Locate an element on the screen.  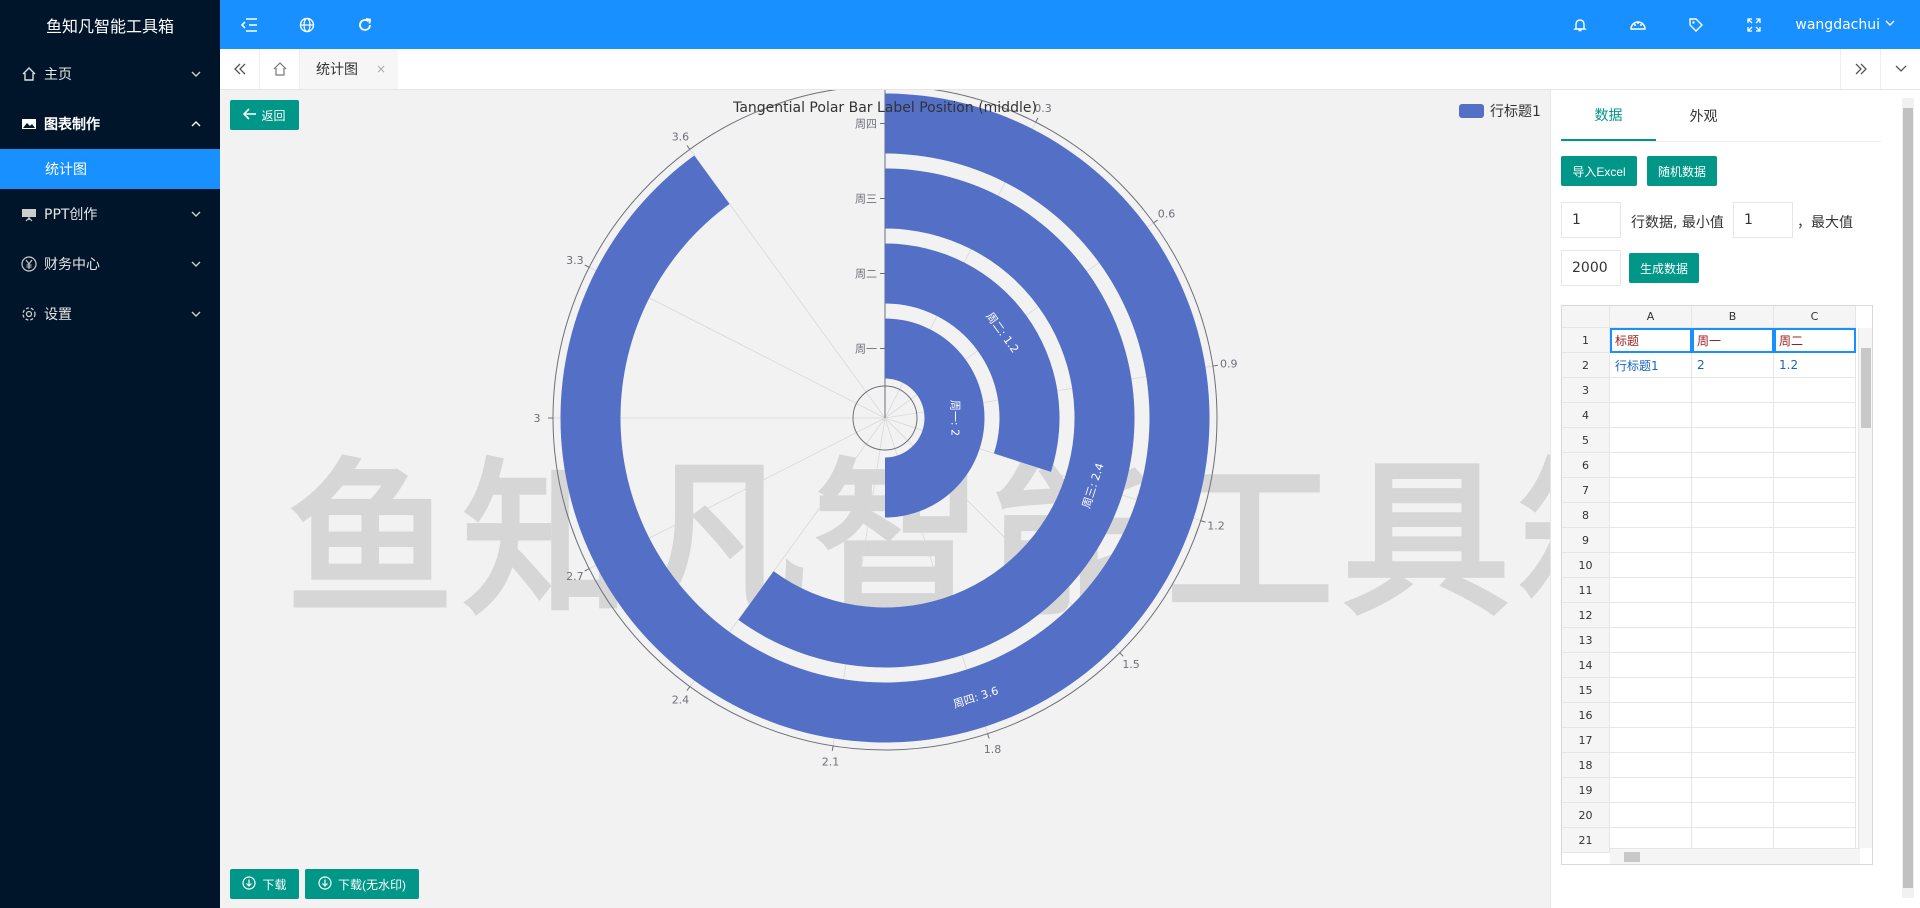
tab-appearance: 外观 is located at coordinates (1703, 115).